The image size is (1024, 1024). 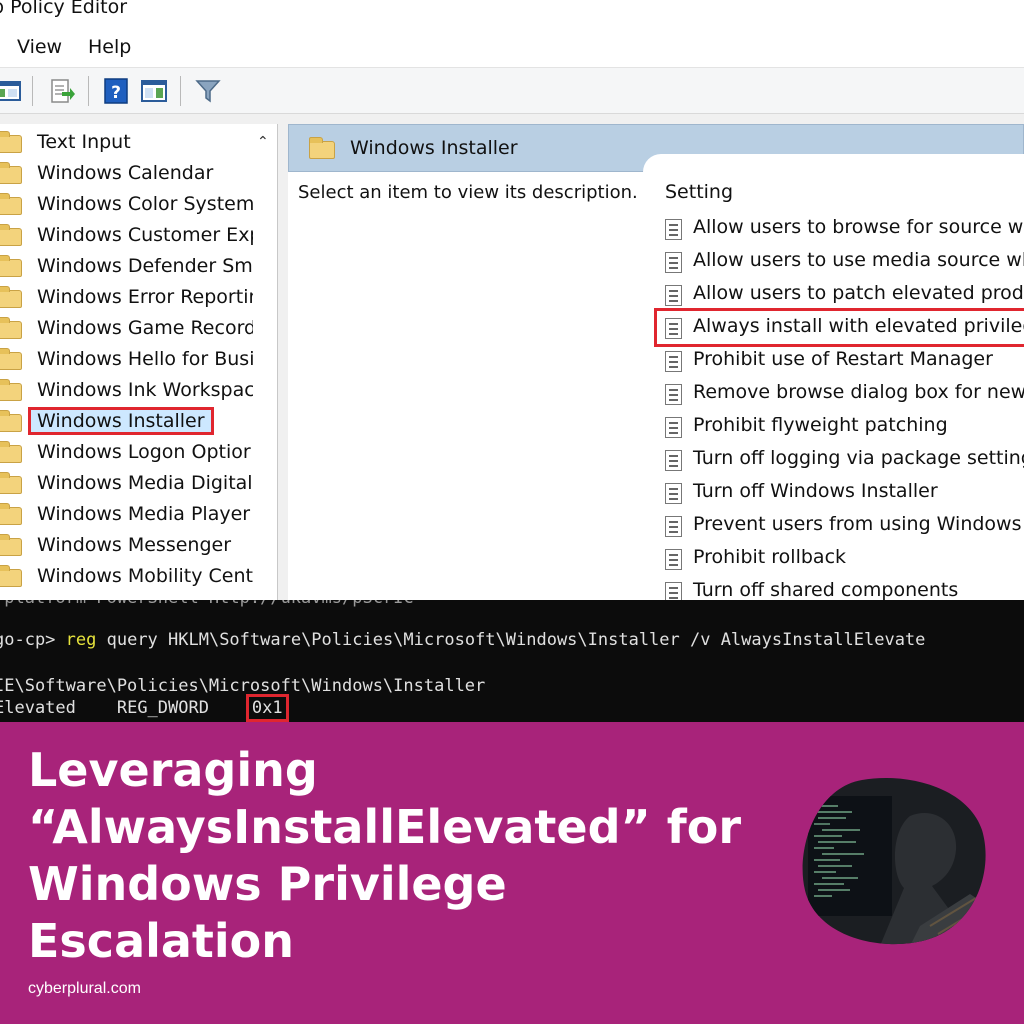 I want to click on filter-icon, so click(x=208, y=91).